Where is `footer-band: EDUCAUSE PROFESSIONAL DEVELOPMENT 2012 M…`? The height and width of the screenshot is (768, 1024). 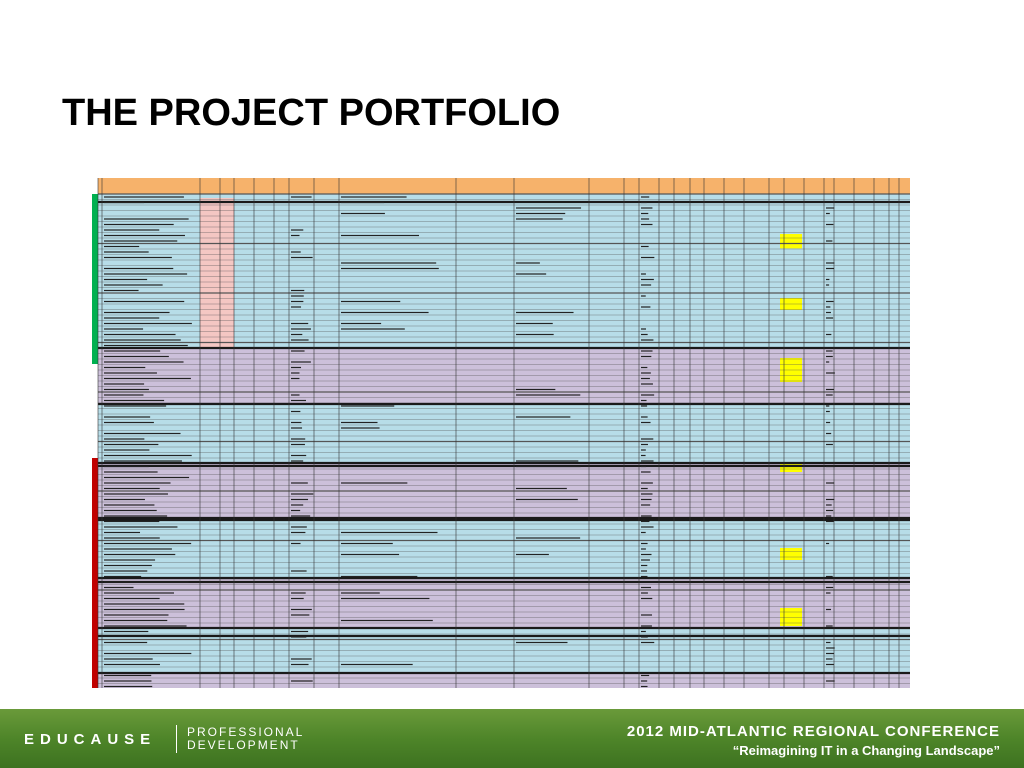 footer-band: EDUCAUSE PROFESSIONAL DEVELOPMENT 2012 M… is located at coordinates (512, 738).